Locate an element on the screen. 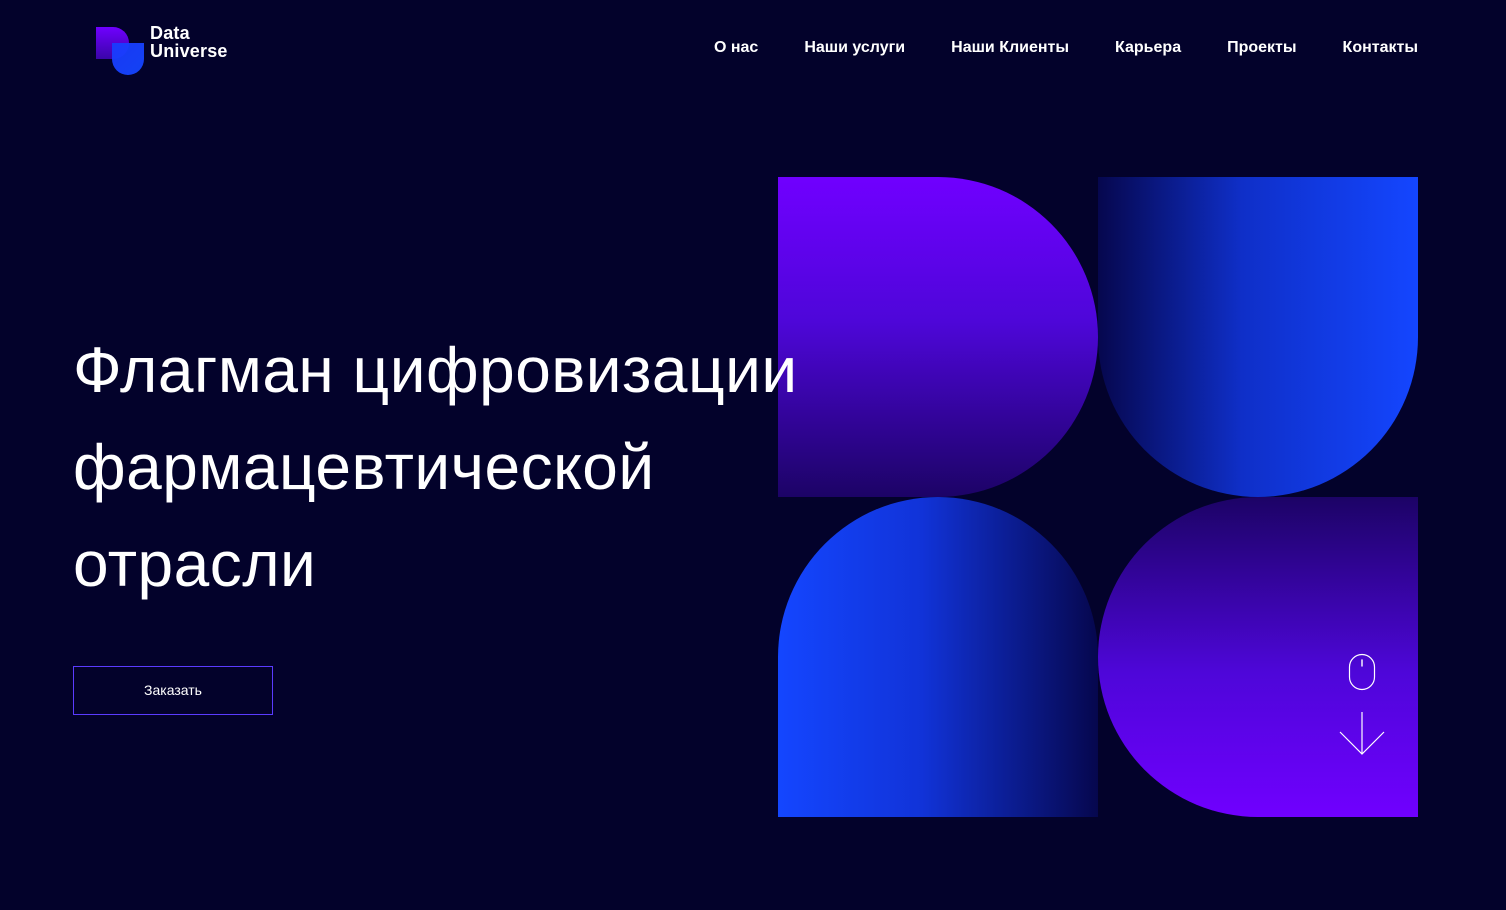 The width and height of the screenshot is (1506, 910). hero-title-line-1: Флагман цифровизации is located at coordinates (435, 370).